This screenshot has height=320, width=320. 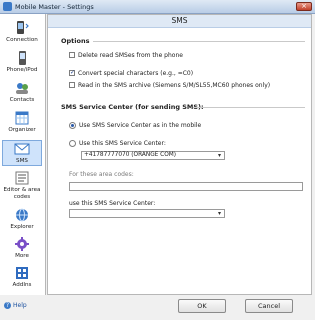 I want to click on footer: ? Help OK Cancel, so click(x=157, y=307).